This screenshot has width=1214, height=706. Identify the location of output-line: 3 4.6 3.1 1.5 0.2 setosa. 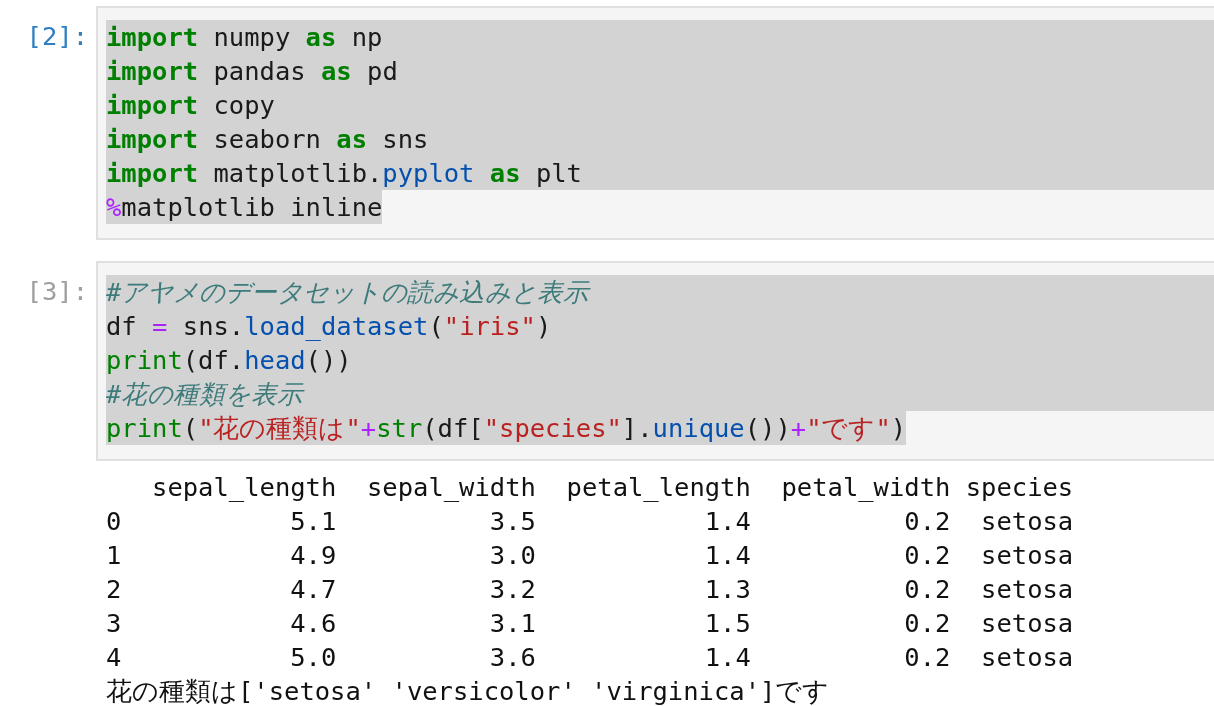
(590, 623).